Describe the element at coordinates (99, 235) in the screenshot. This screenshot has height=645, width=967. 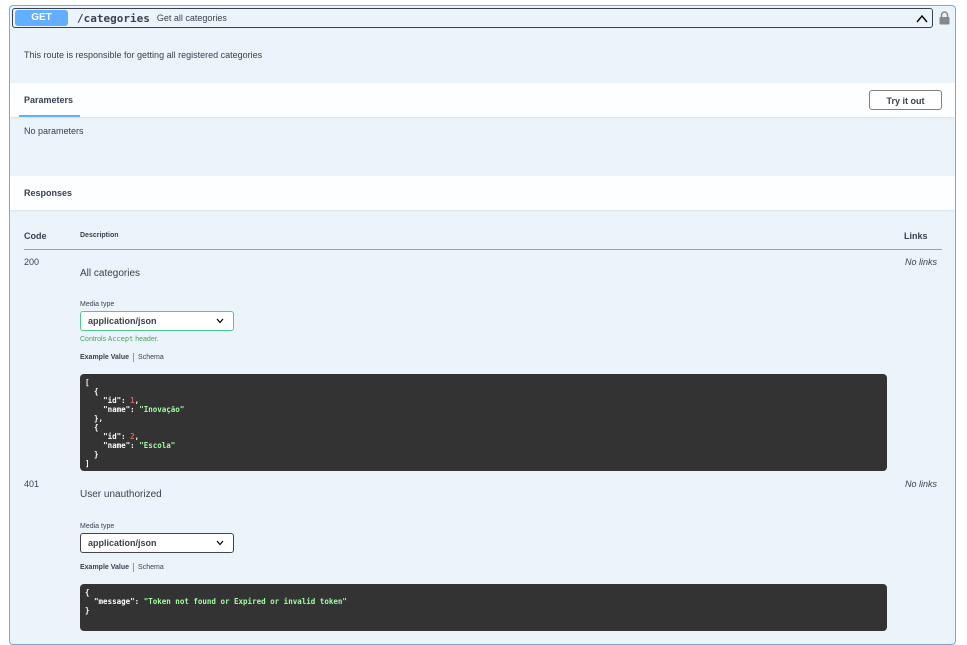
I see `column-description: Description` at that location.